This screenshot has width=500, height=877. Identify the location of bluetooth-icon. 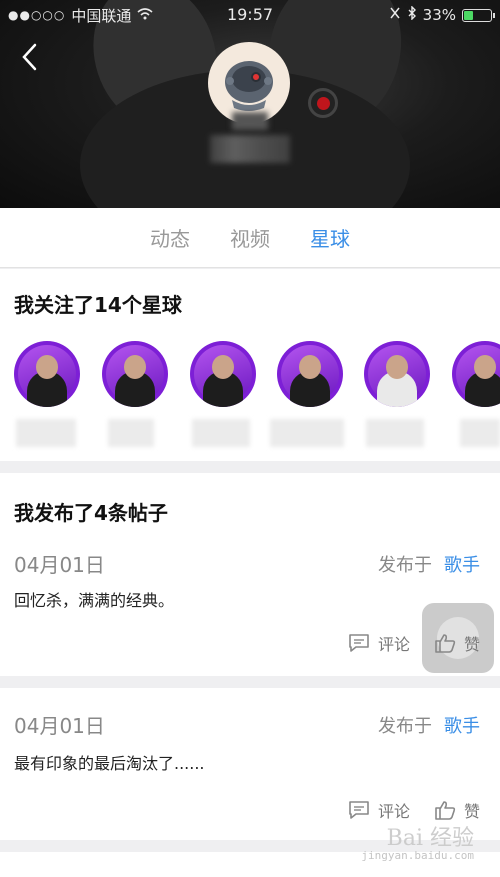
(412, 14).